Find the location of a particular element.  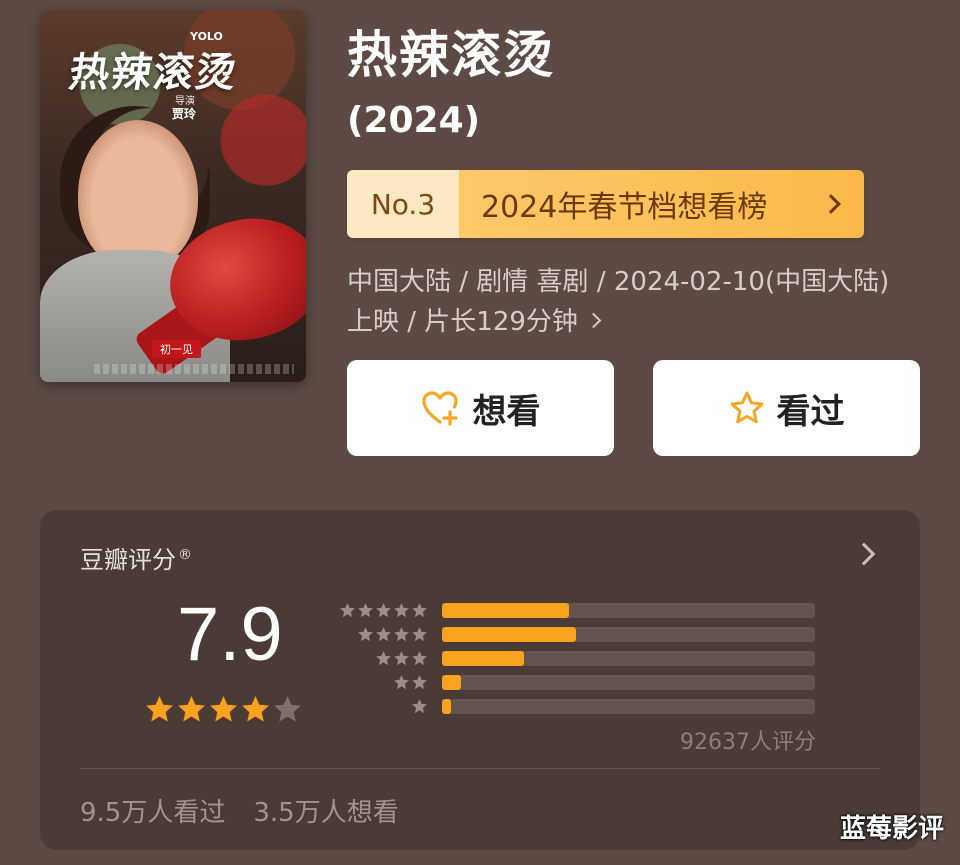

ranking-banner: No.3 2024年春节档想看榜 is located at coordinates (605, 204).